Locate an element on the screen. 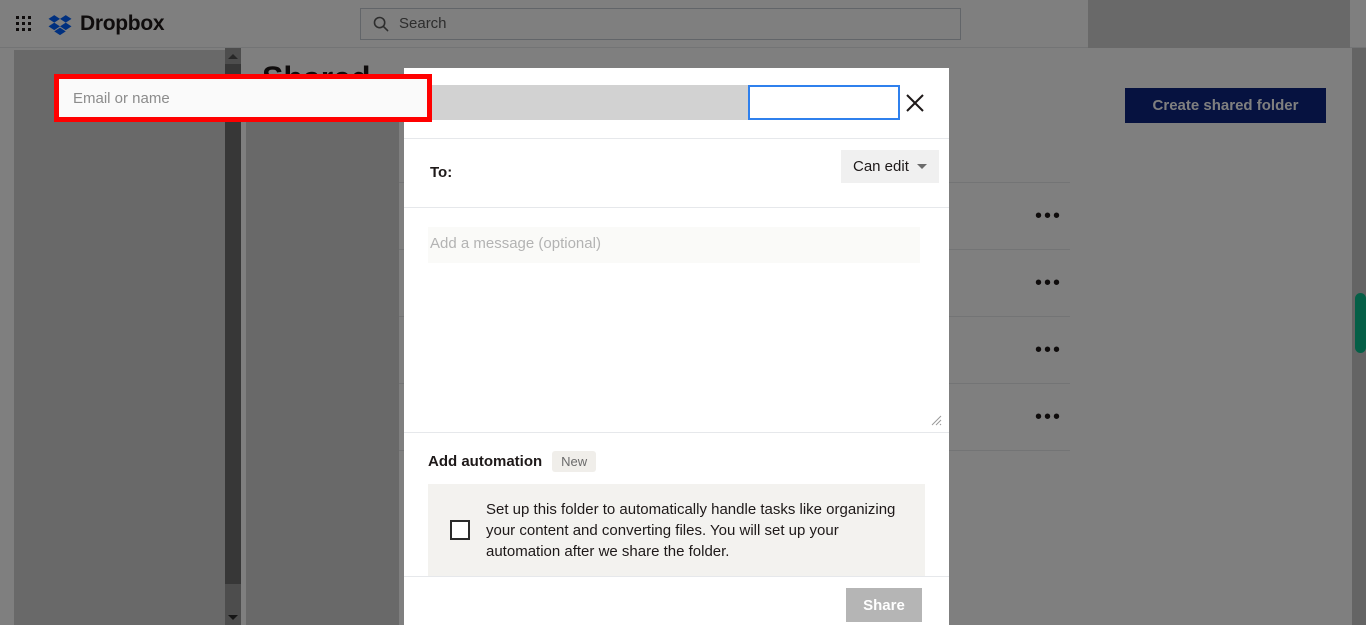  modal-title-placeholder-block is located at coordinates (586, 102).